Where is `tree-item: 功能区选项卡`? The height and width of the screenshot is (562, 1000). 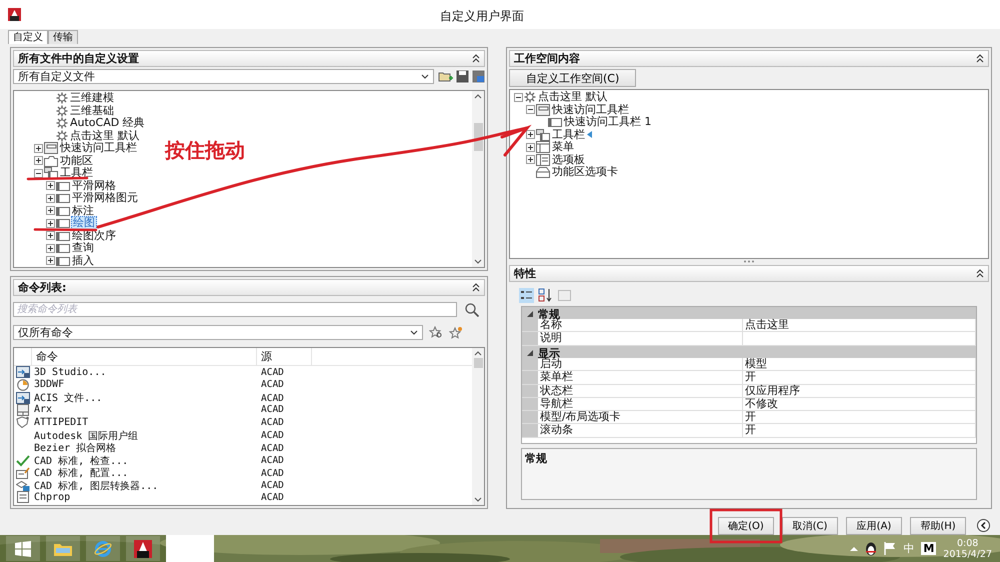 tree-item: 功能区选项卡 is located at coordinates (585, 172).